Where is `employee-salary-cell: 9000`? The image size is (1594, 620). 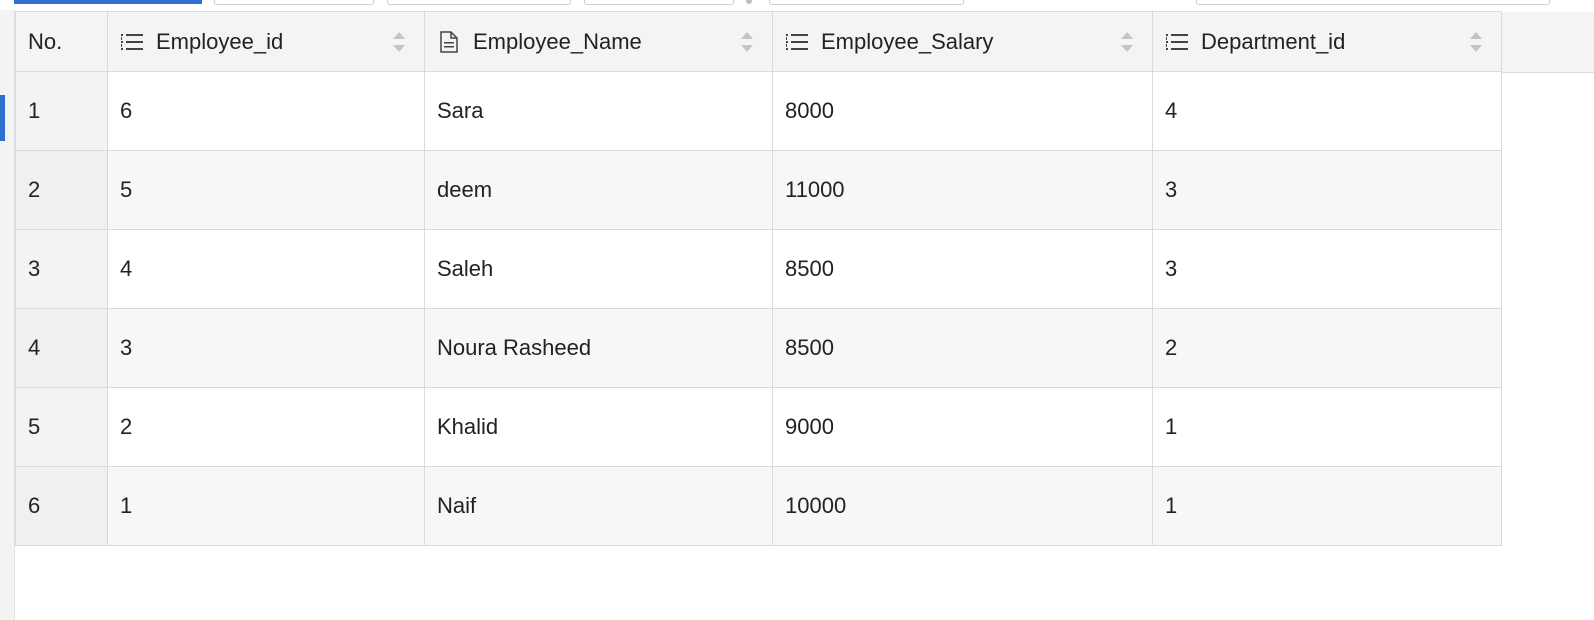 employee-salary-cell: 9000 is located at coordinates (962, 427).